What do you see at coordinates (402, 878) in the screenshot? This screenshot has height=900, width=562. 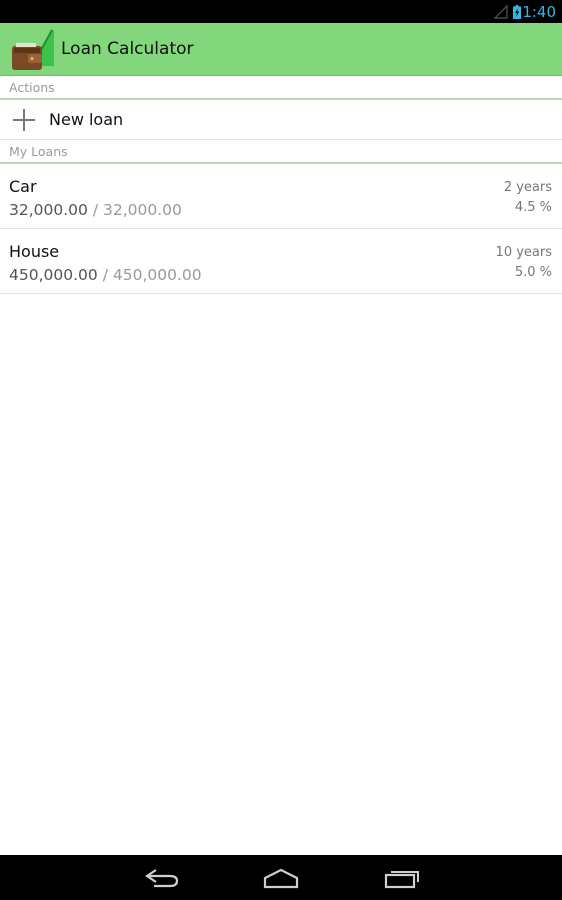 I see `recent-apps-icon` at bounding box center [402, 878].